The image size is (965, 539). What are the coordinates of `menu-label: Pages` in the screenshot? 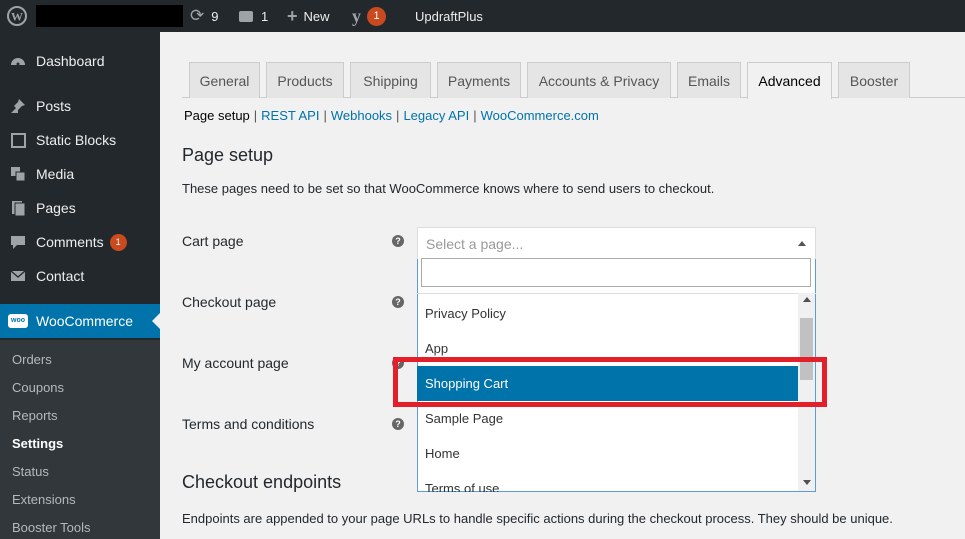 It's located at (56, 208).